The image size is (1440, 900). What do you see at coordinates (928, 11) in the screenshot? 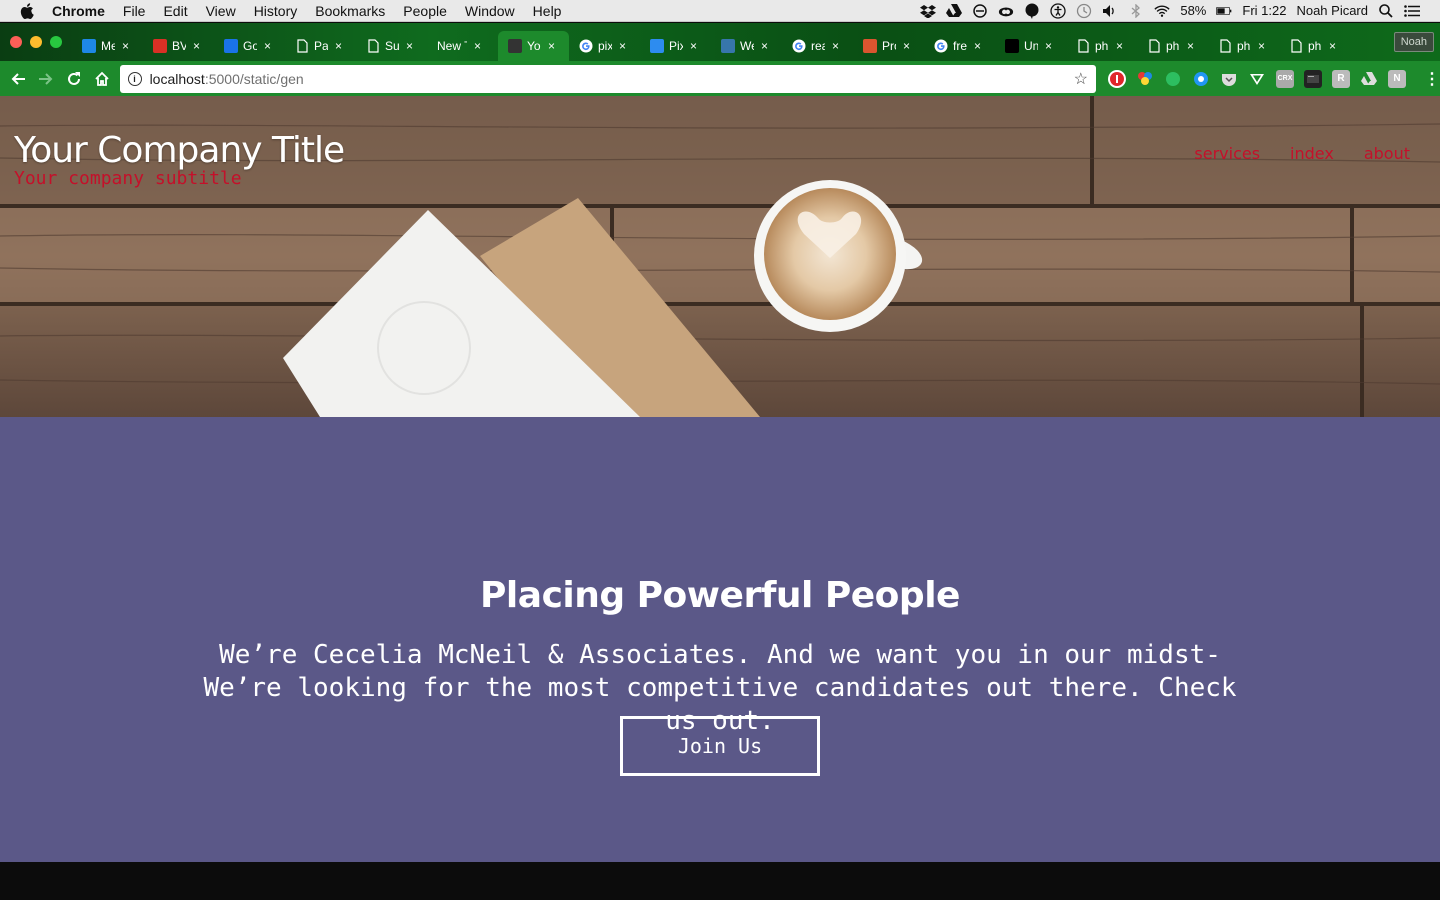
I see `dropbox-icon` at bounding box center [928, 11].